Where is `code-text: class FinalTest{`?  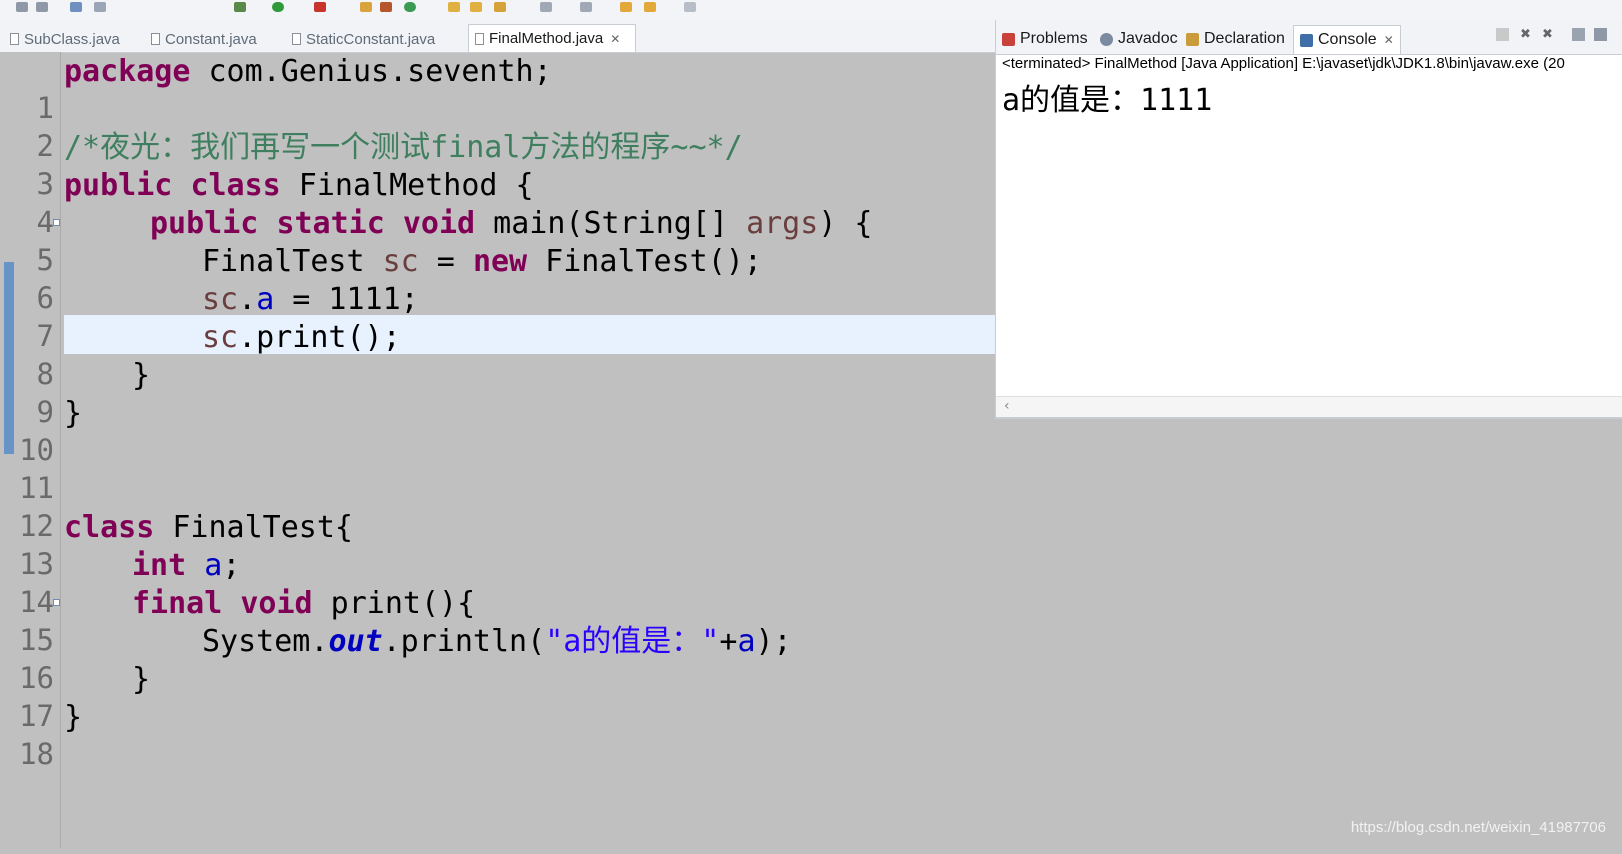
code-text: class FinalTest{ is located at coordinates (208, 527).